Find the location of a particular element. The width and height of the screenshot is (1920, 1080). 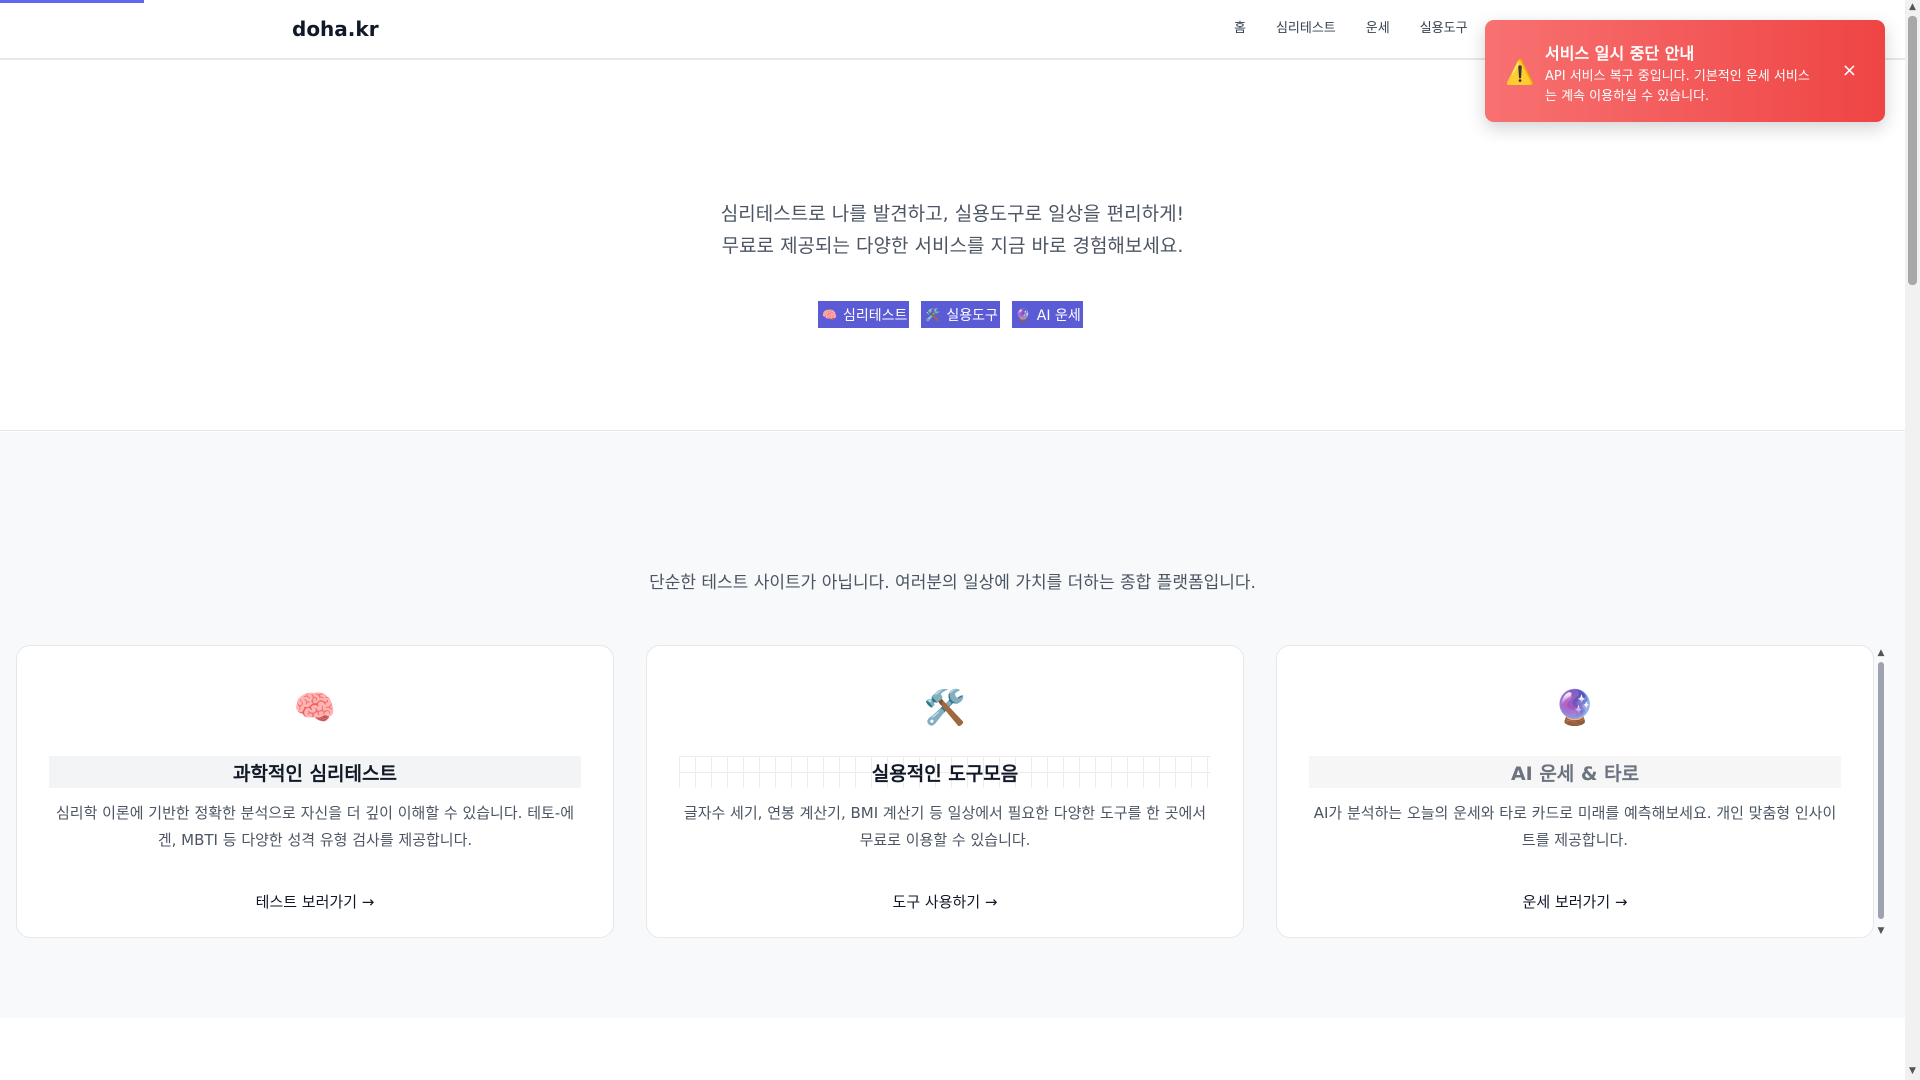

card-scrollbar: ▲ ▼ is located at coordinates (1881, 793).